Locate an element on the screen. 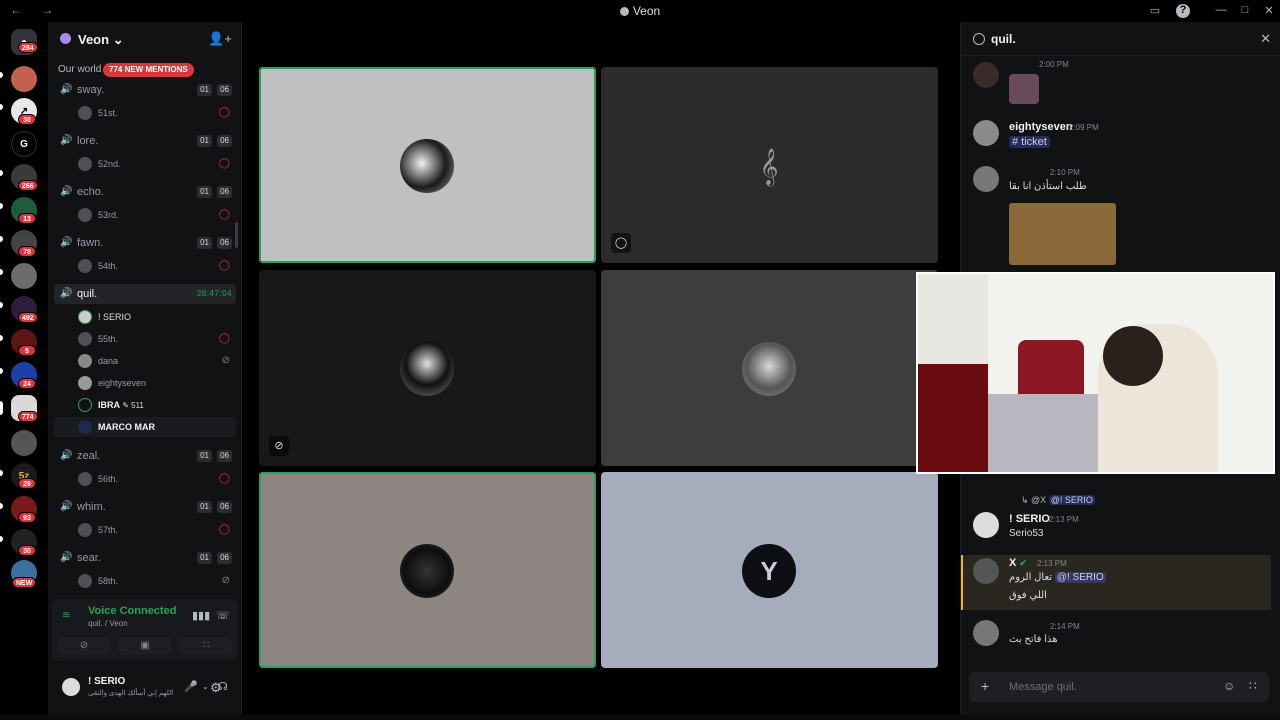 This screenshot has width=1280, height=720. noise-suppression-icon: ▮▮▮ is located at coordinates (201, 615).